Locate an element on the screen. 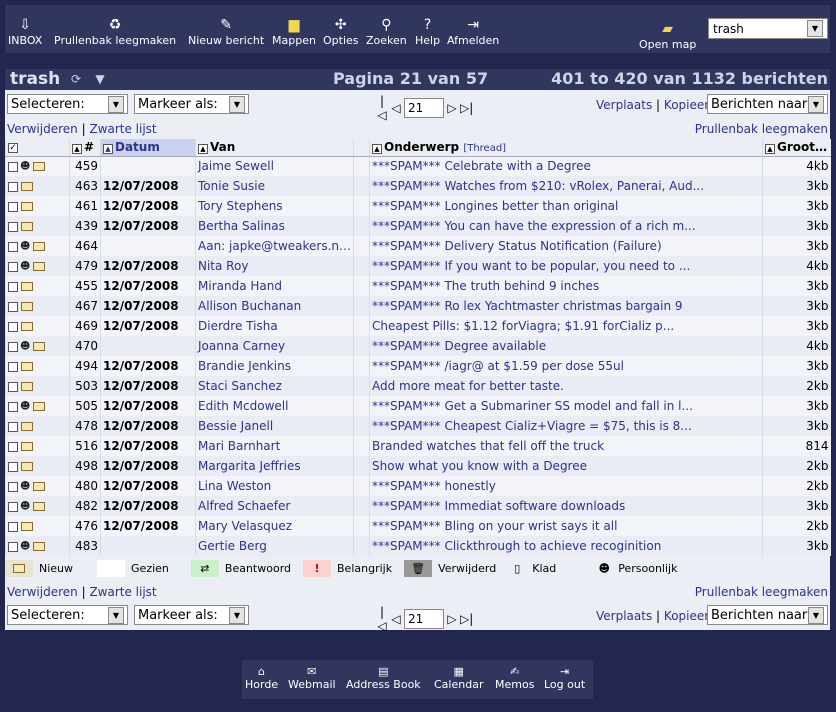 The image size is (836, 712). row-from: Edith Mcdowell is located at coordinates (274, 406).